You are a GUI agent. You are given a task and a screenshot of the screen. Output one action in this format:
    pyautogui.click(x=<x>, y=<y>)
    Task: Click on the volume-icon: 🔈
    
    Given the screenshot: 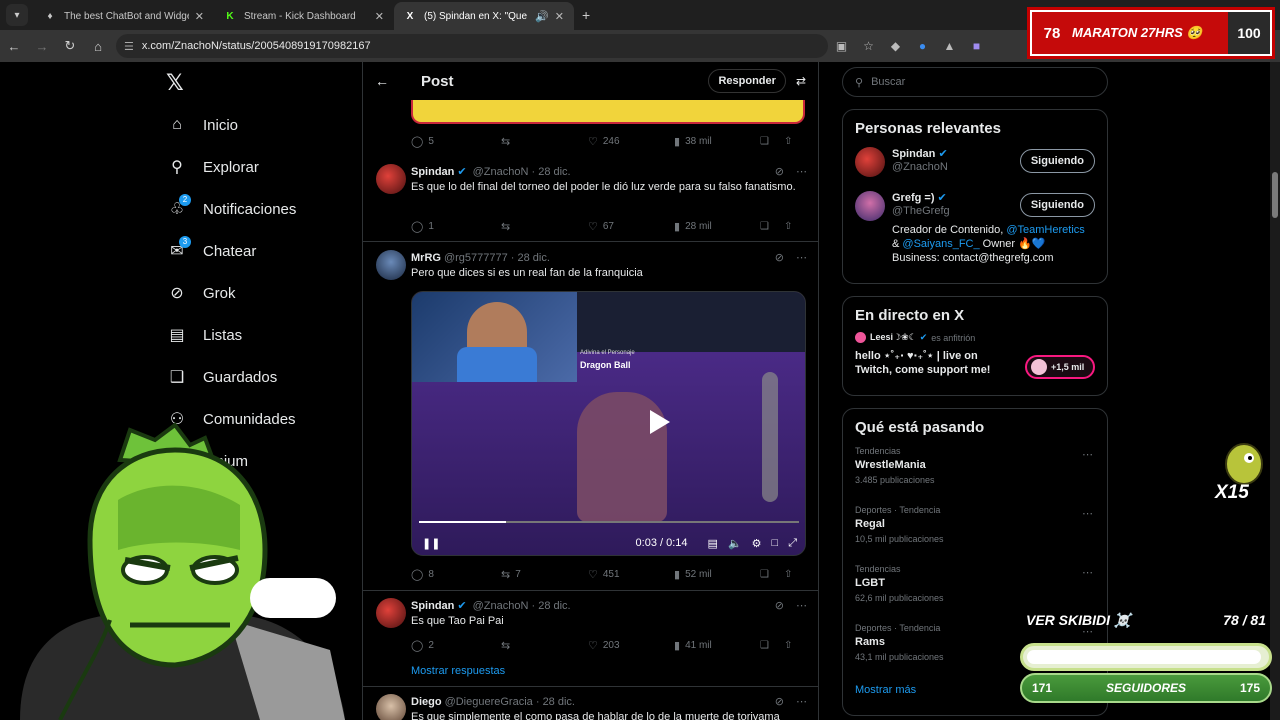 What is the action you would take?
    pyautogui.click(x=735, y=543)
    